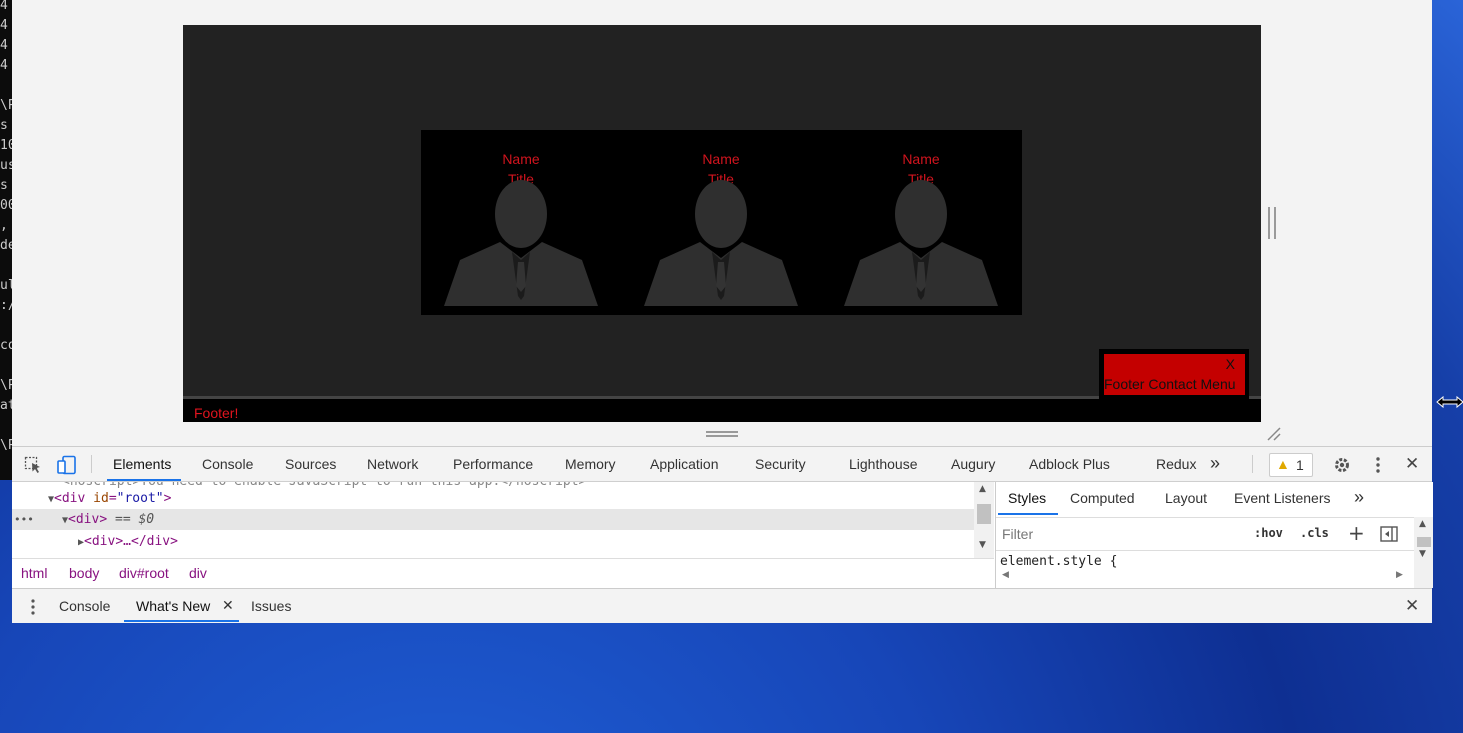 Image resolution: width=1463 pixels, height=733 pixels. Describe the element at coordinates (1291, 465) in the screenshot. I see `issues-warning-badge: ▲ 1` at that location.